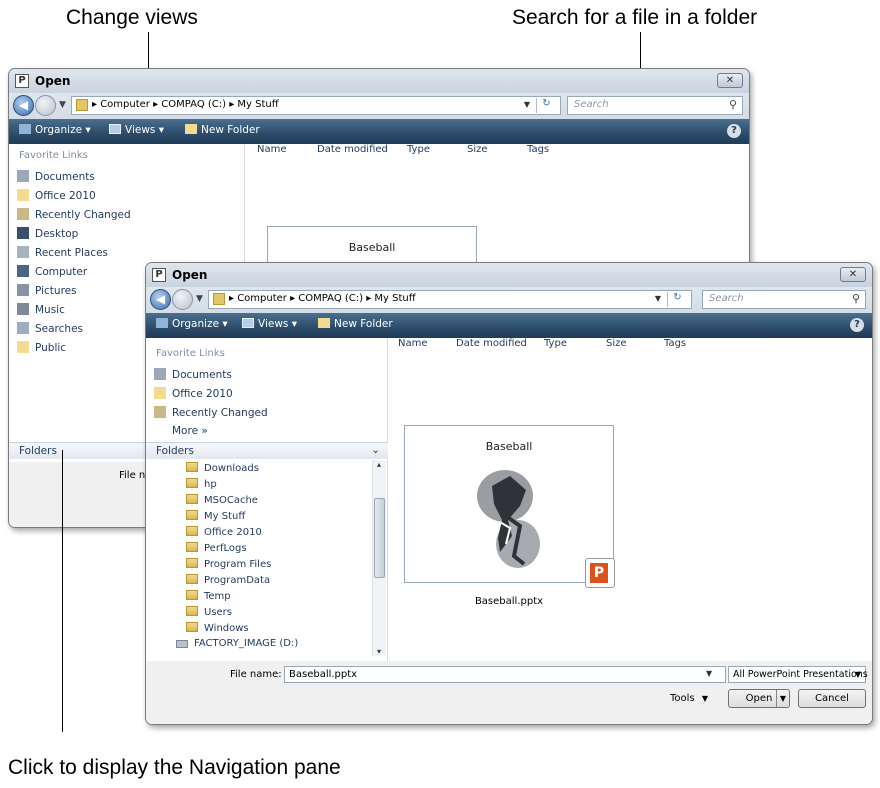 The width and height of the screenshot is (880, 788). Describe the element at coordinates (224, 532) in the screenshot. I see `tree-item-office-2010: Office 2010` at that location.